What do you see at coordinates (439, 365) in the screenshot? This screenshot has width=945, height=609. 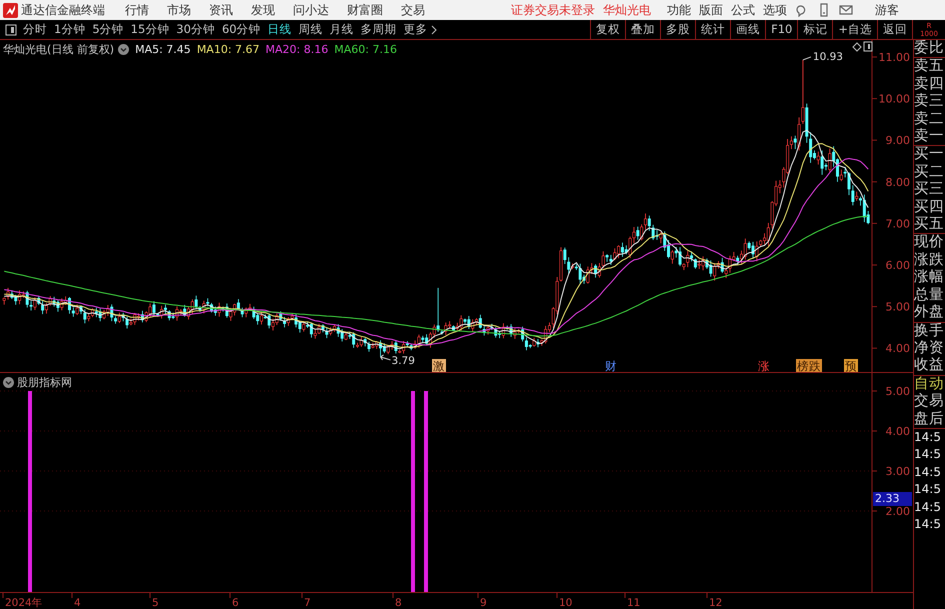 I see `event-marker: 激` at bounding box center [439, 365].